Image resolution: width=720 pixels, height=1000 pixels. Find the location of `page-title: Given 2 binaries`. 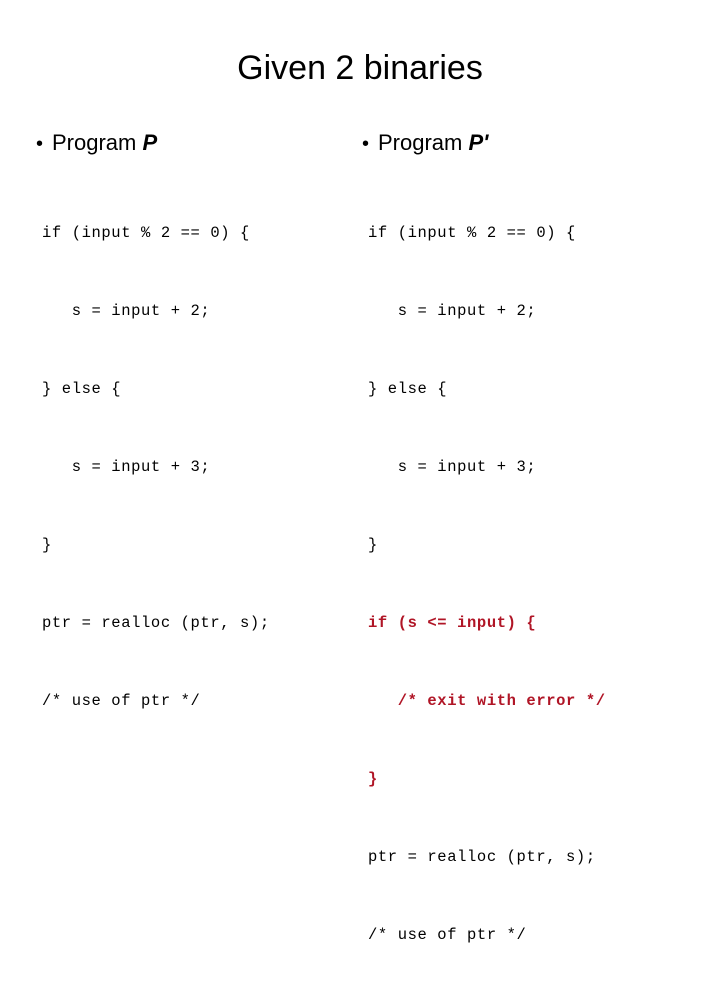

page-title: Given 2 binaries is located at coordinates (360, 68).